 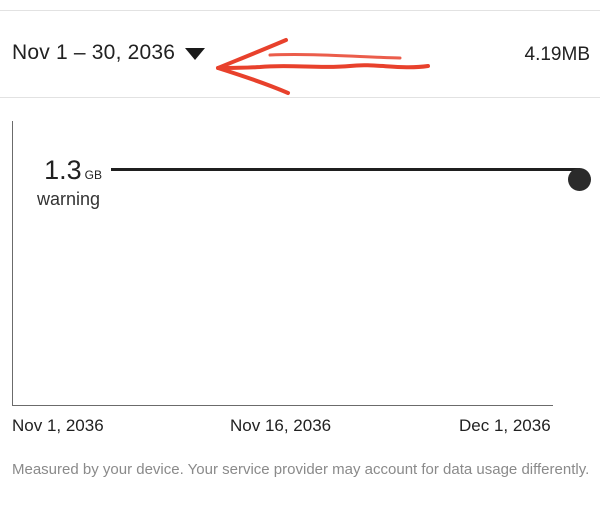 What do you see at coordinates (69, 199) in the screenshot?
I see `warning-limit-label: warning` at bounding box center [69, 199].